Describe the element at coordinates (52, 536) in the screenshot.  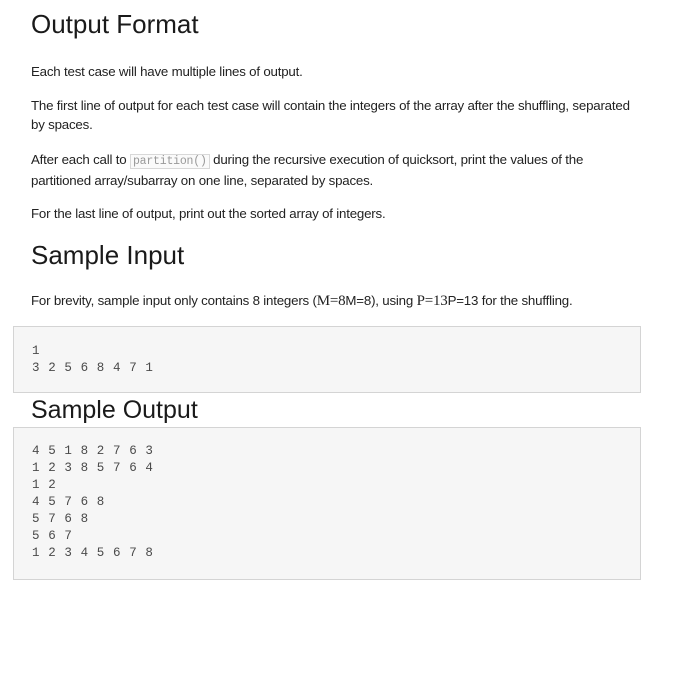
I see `sample-output-line: 5 6 7` at that location.